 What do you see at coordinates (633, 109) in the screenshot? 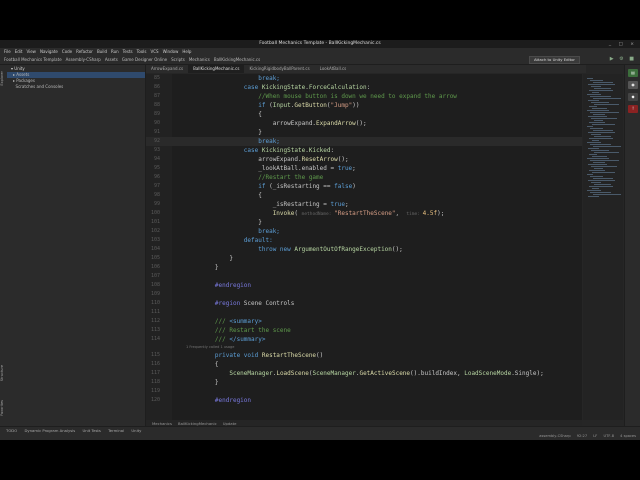
I see `error-icon: !` at bounding box center [633, 109].